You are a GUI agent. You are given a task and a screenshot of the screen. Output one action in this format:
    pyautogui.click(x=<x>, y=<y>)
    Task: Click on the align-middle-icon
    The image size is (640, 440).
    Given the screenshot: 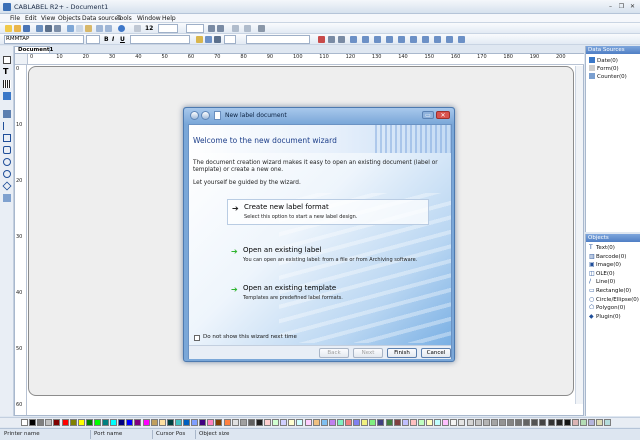 What is the action you would take?
    pyautogui.click(x=401, y=39)
    